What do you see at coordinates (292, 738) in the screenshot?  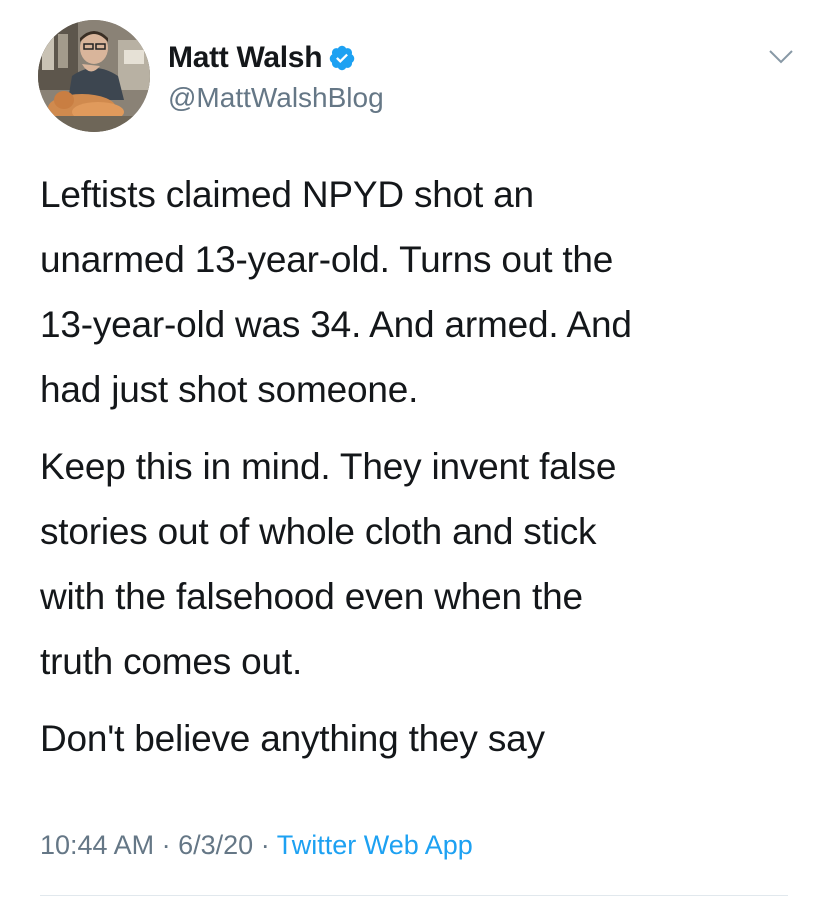 I see `tweet-paragraph-3: Don't believe anything they say` at bounding box center [292, 738].